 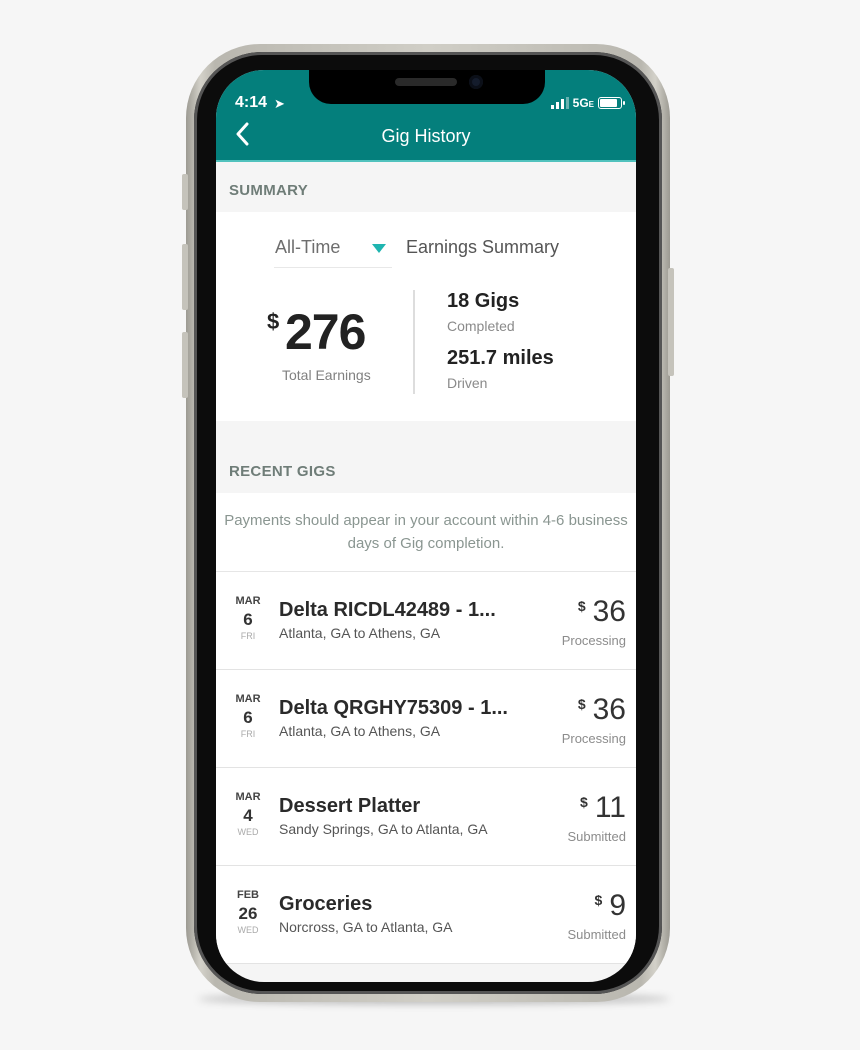 What do you see at coordinates (617, 905) in the screenshot?
I see `gig-amount-value: 9` at bounding box center [617, 905].